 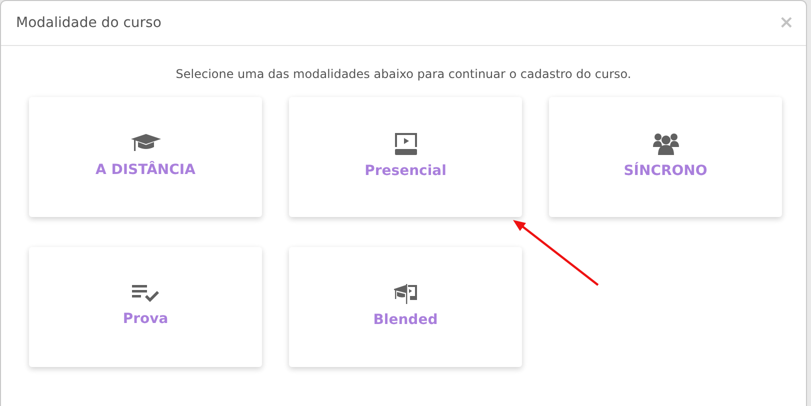 I want to click on checklist-icon, so click(x=146, y=293).